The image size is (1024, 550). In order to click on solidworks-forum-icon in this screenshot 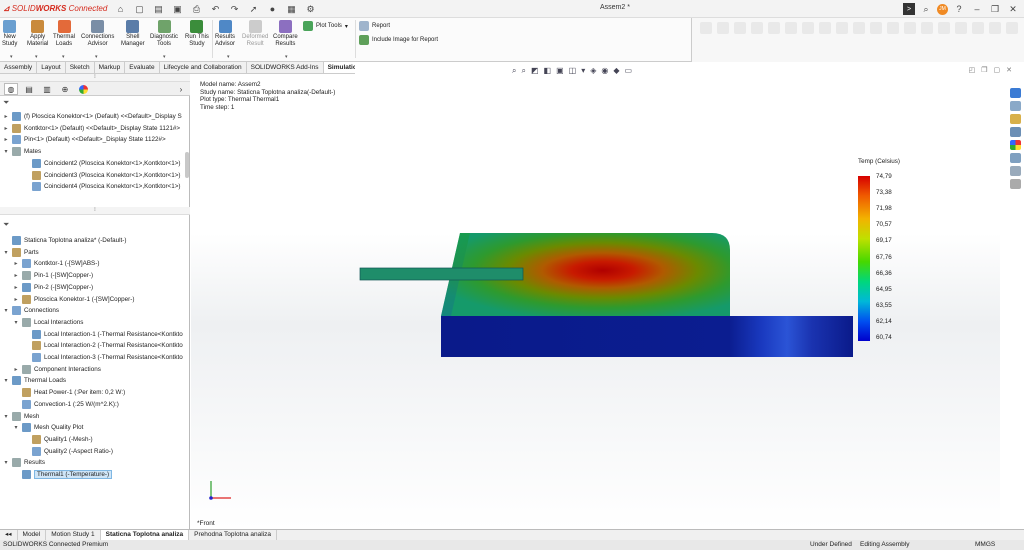, I will do `click(1015, 171)`.